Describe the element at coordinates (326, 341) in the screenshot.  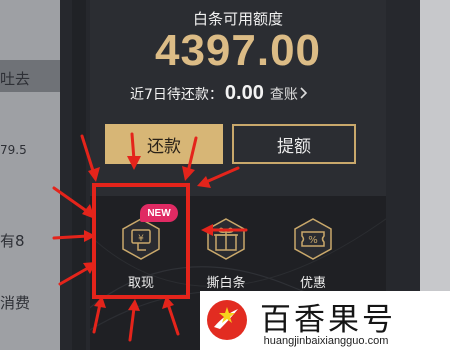
I see `brand-url: huangjinbaixiangguo.com` at that location.